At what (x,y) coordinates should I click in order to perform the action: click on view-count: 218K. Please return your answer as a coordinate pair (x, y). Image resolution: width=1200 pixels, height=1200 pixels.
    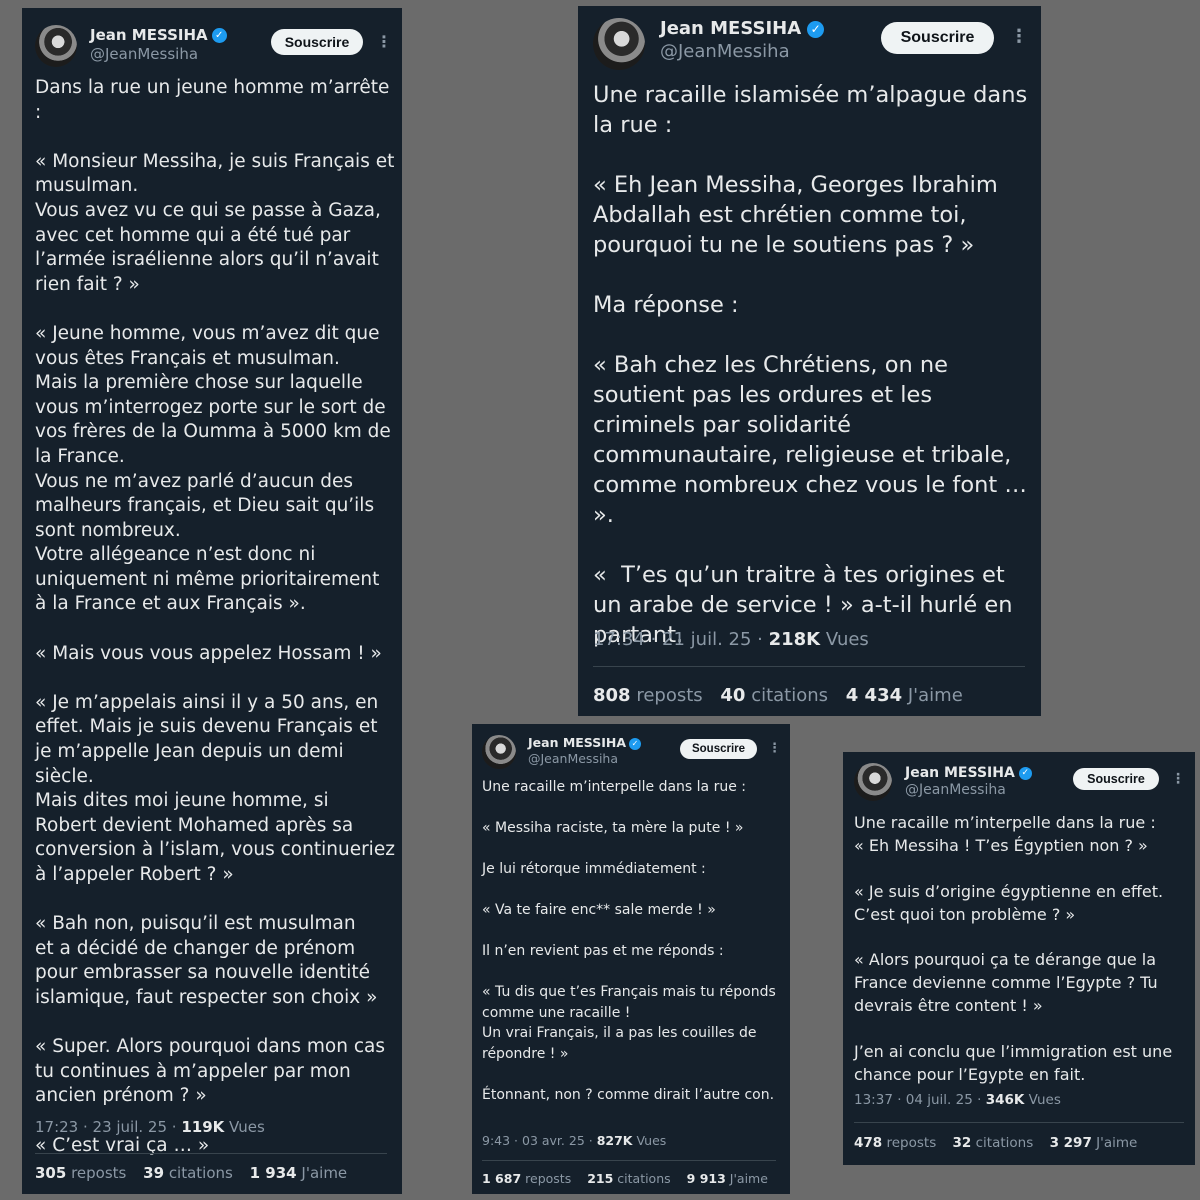
    Looking at the image, I should click on (794, 639).